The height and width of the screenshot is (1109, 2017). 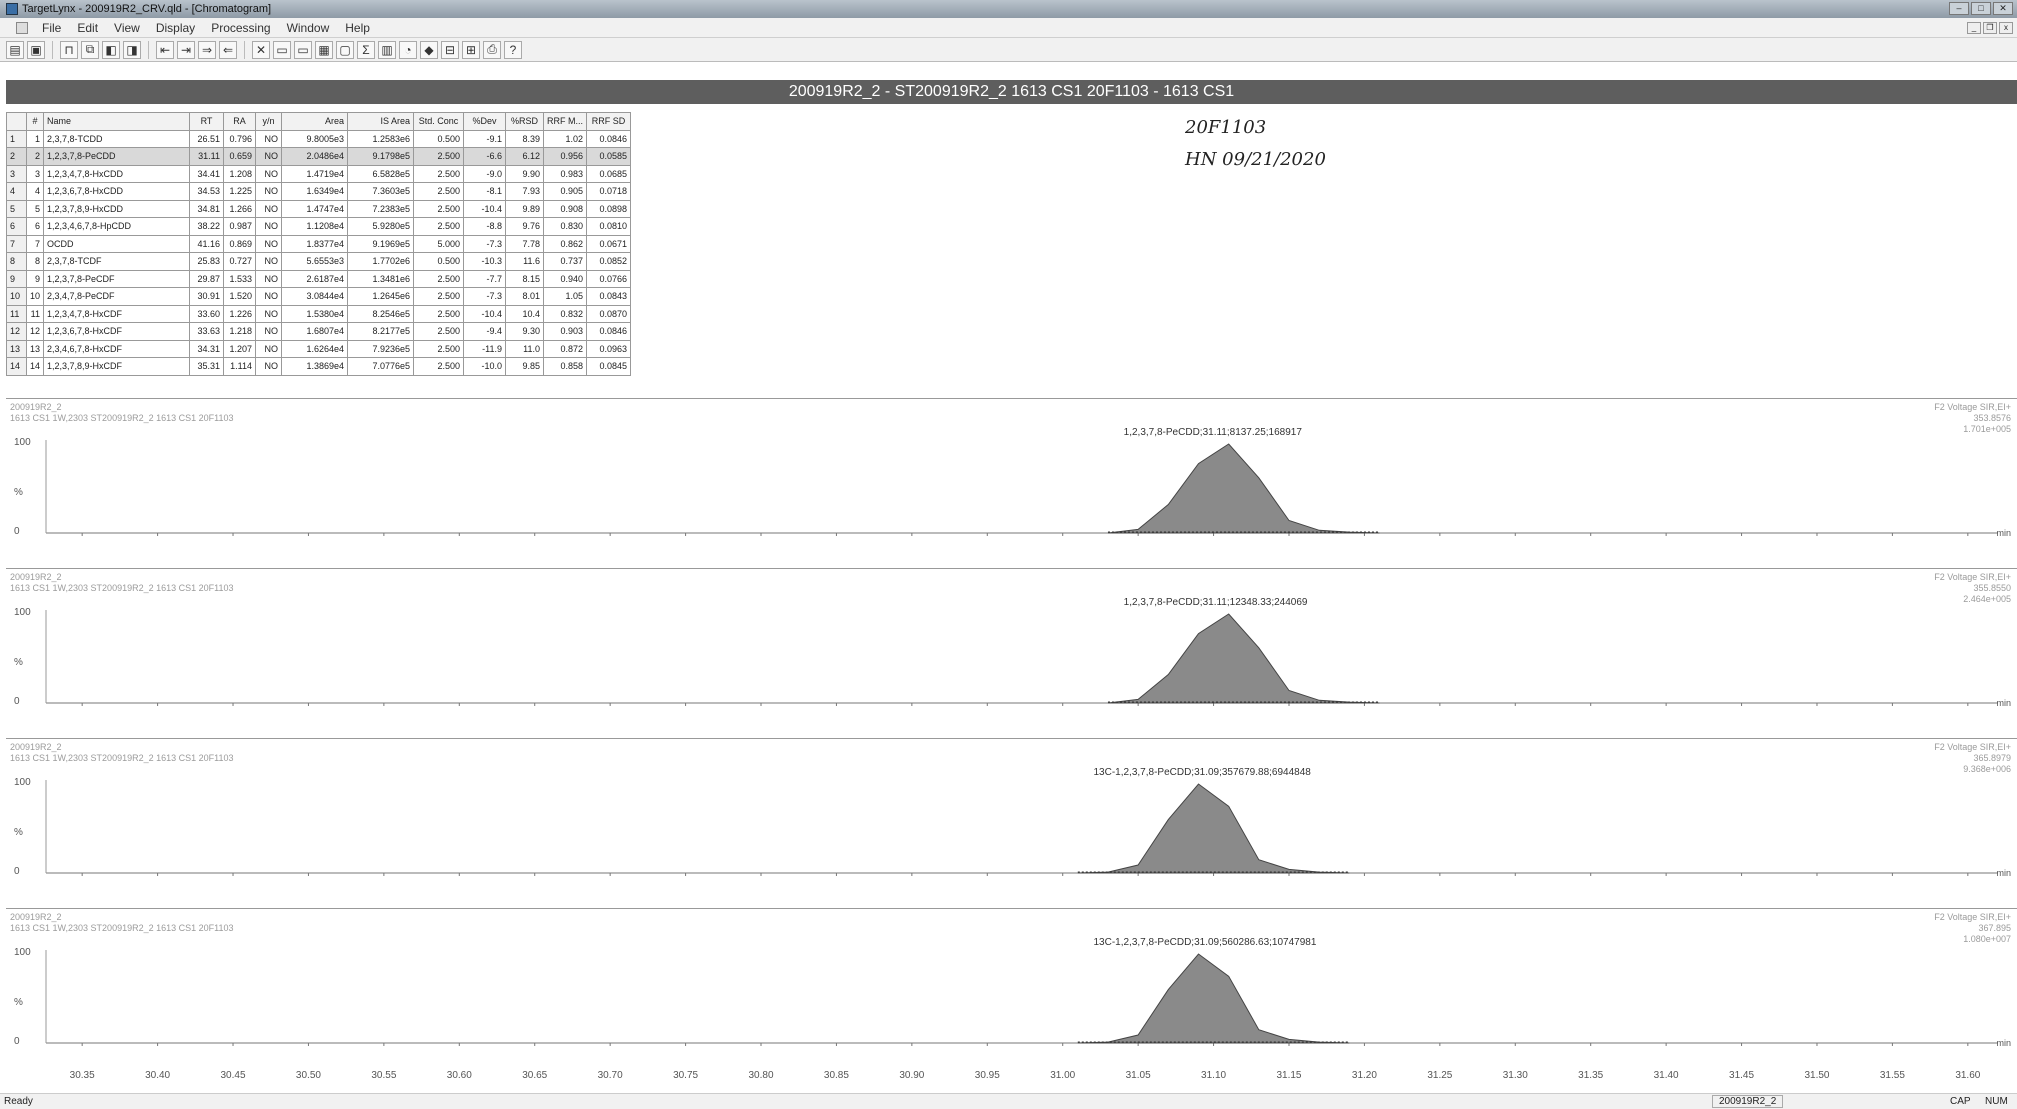 I want to click on menu-processing: Processing, so click(x=240, y=28).